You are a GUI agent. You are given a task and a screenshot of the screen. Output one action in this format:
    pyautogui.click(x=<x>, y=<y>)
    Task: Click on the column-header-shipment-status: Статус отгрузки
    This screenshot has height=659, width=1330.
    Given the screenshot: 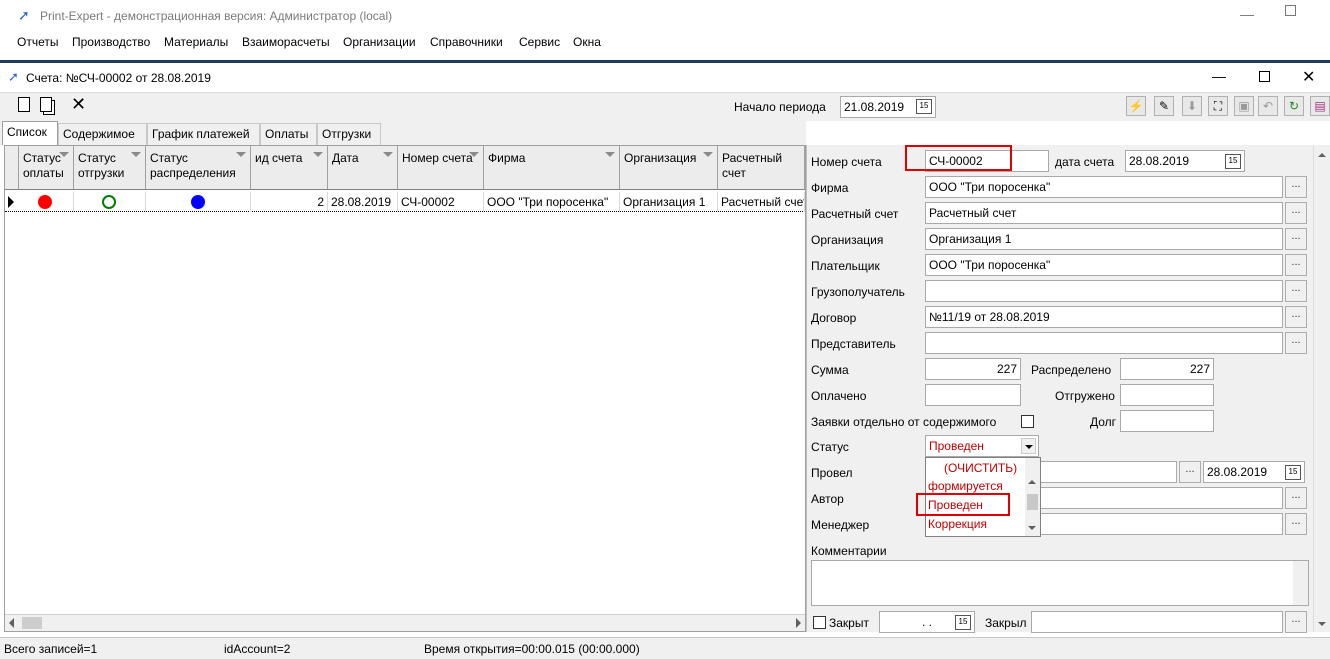 What is the action you would take?
    pyautogui.click(x=110, y=168)
    